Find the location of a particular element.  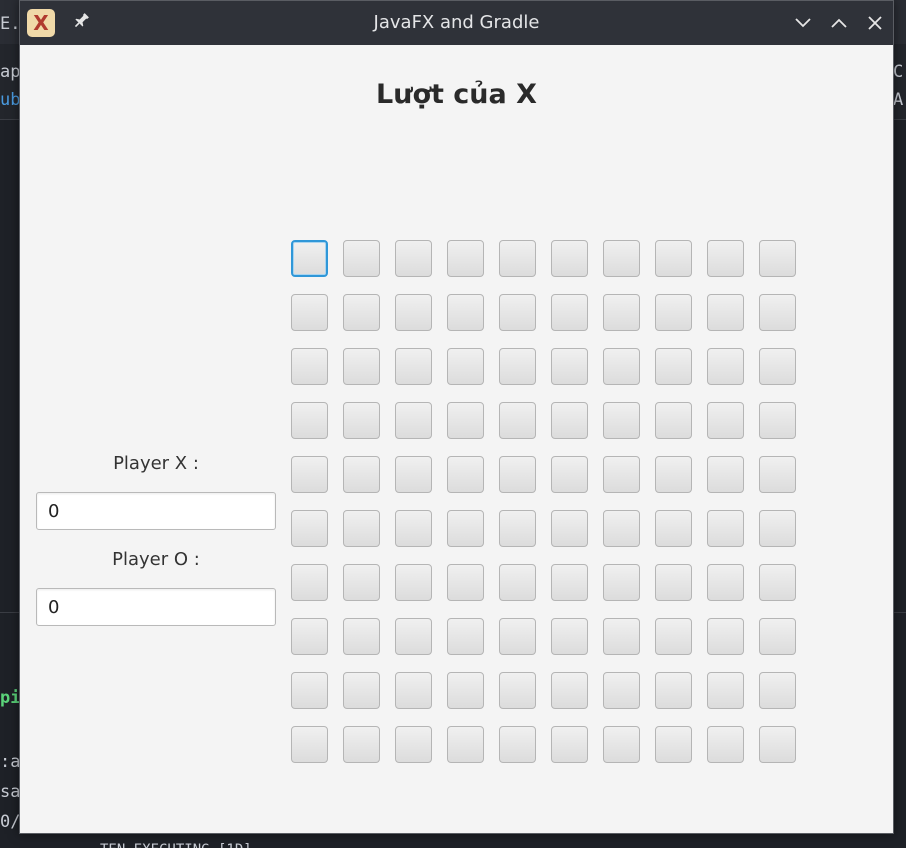

minimize-button is located at coordinates (803, 23).